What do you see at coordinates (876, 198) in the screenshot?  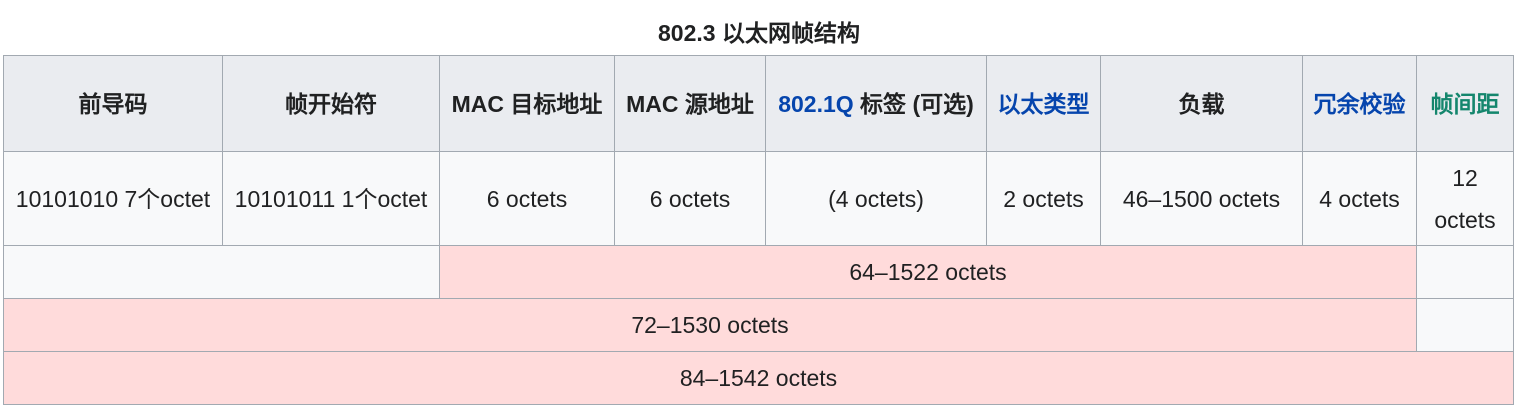 I see `cell-vlan-tag-size: (4 octets)` at bounding box center [876, 198].